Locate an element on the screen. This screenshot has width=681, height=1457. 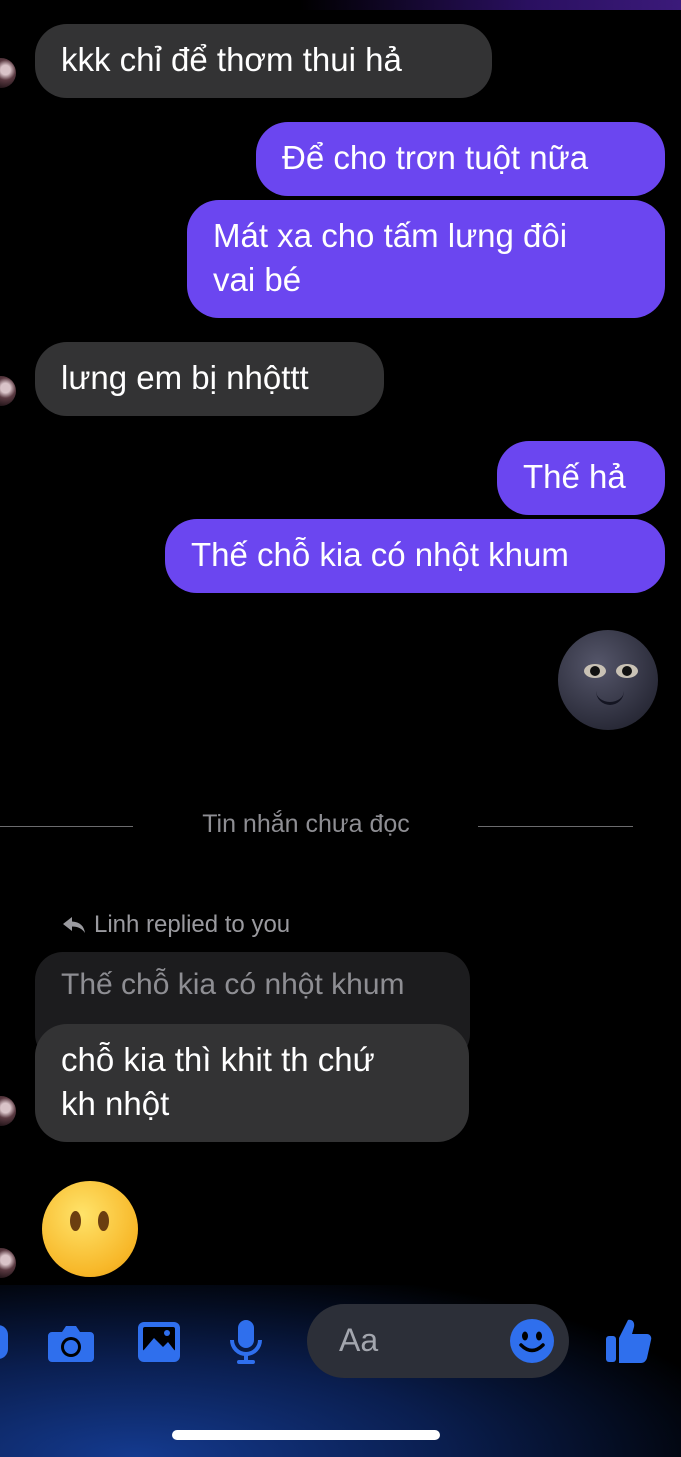
message-text: chỗ kia thì khit th chứ is located at coordinates (218, 1059).